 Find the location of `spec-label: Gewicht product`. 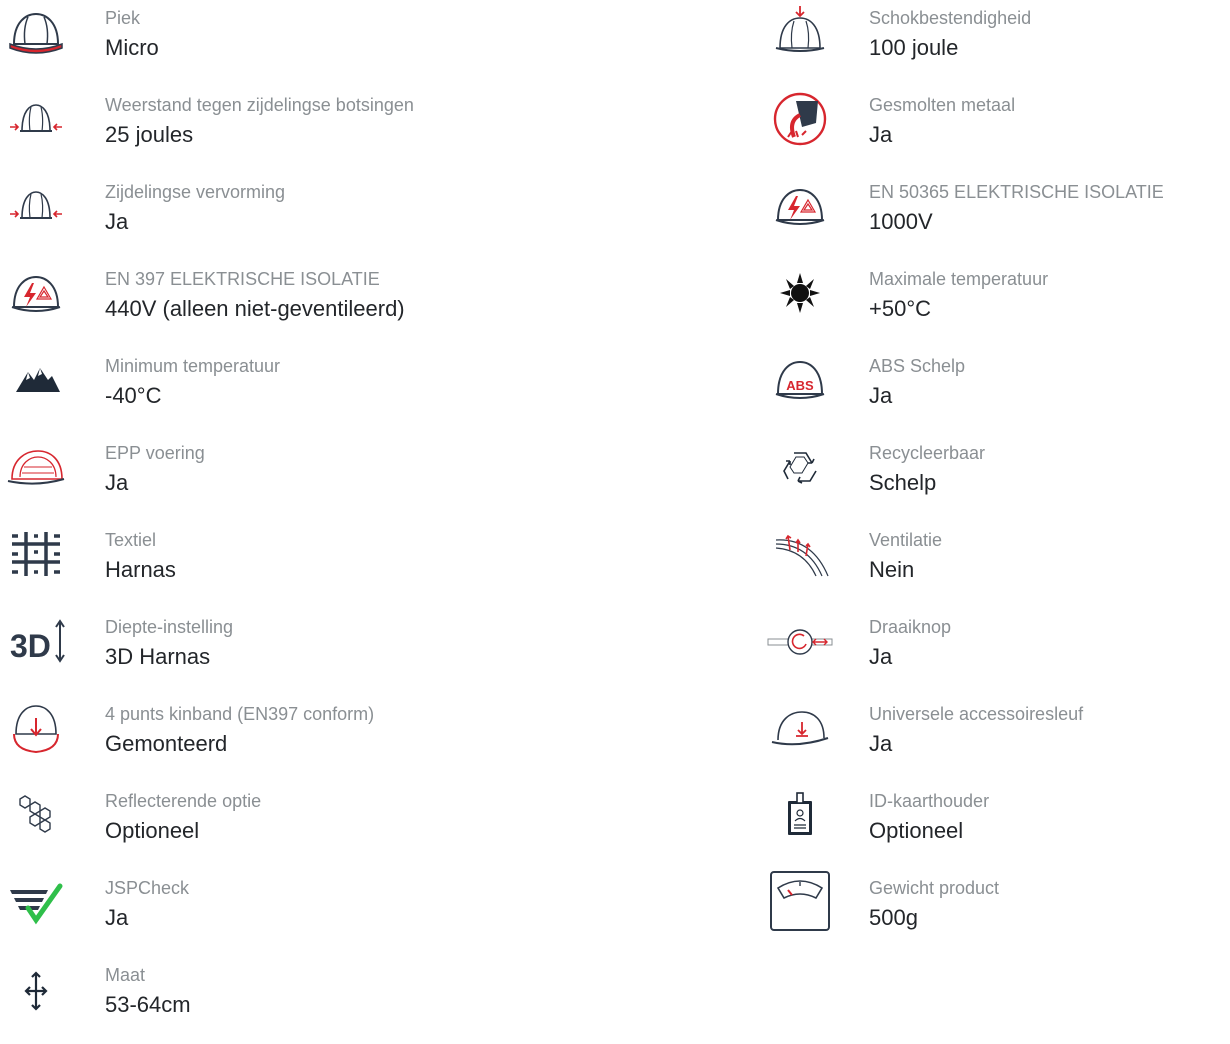

spec-label: Gewicht product is located at coordinates (934, 888).